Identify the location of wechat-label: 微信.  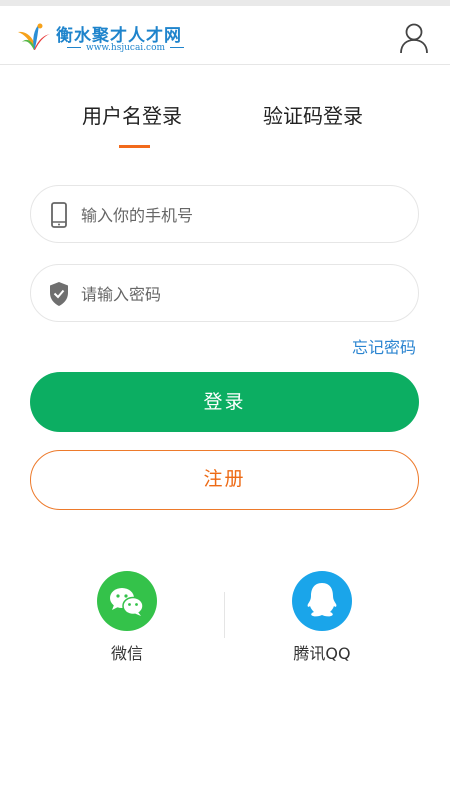
(126, 653).